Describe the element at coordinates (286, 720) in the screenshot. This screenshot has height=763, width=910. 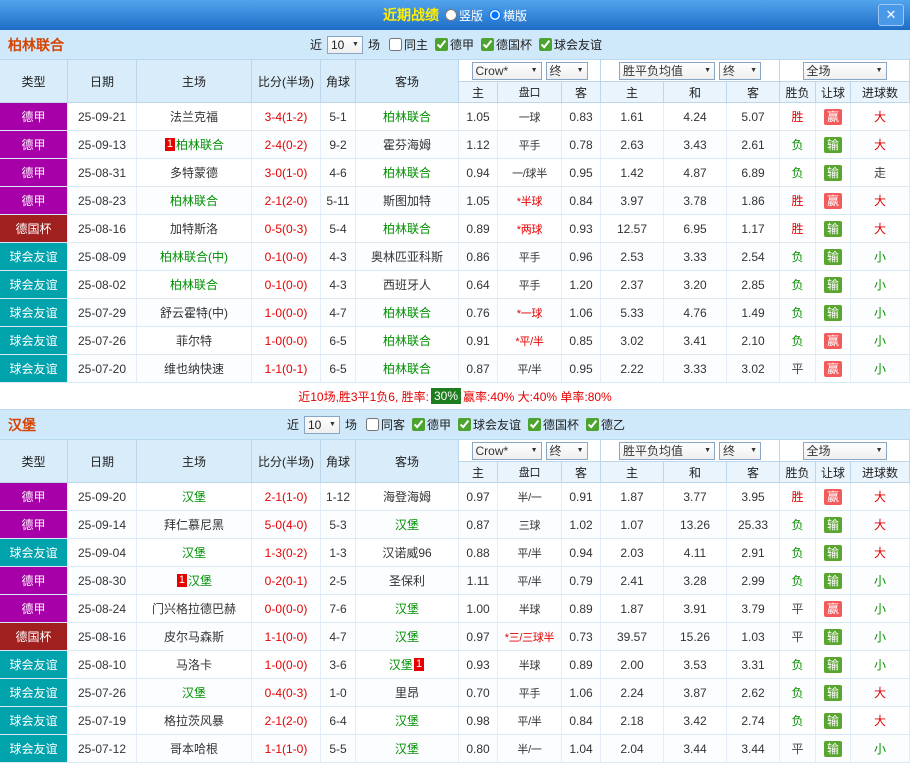
I see `score-cell: 2-1(2-0)` at that location.